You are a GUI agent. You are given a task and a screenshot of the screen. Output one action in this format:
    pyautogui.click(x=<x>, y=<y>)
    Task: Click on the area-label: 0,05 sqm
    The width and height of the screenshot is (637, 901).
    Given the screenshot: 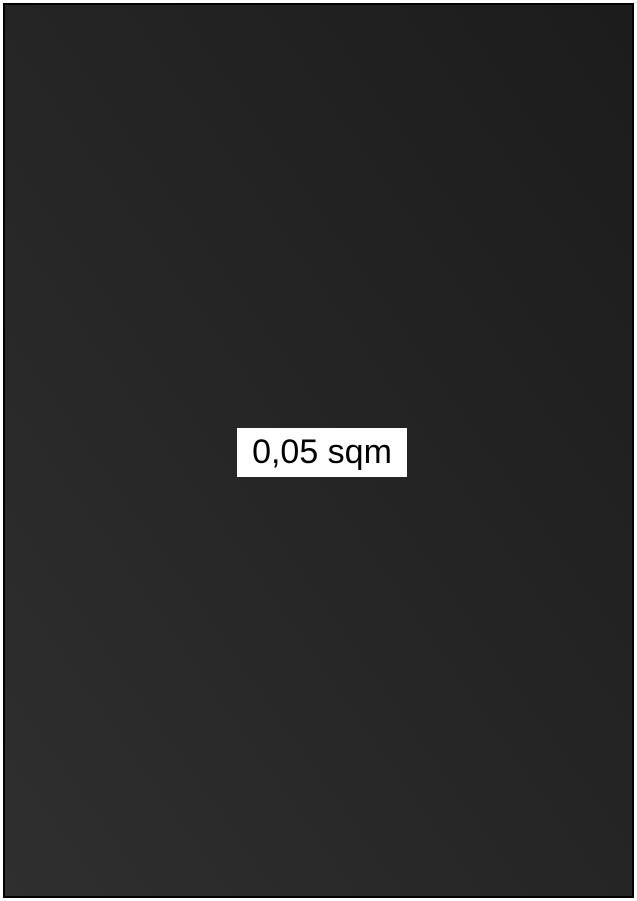 What is the action you would take?
    pyautogui.click(x=322, y=452)
    